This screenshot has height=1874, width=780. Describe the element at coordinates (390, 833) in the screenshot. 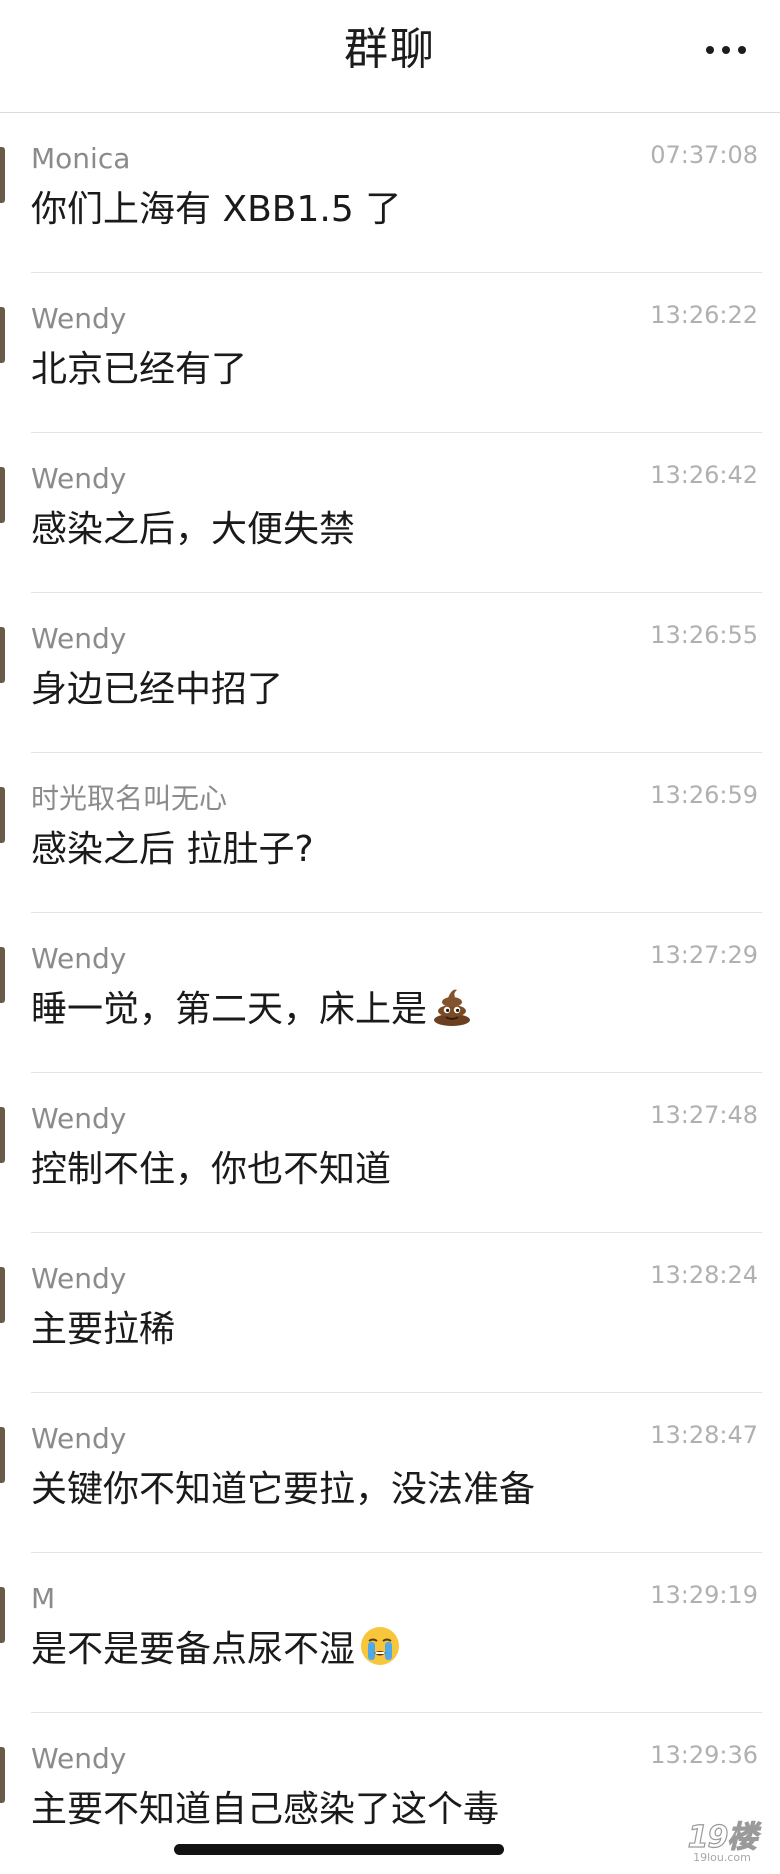

I see `message-item: 时光取名叫无心 13:26:59 感染之后 拉肚子?` at that location.